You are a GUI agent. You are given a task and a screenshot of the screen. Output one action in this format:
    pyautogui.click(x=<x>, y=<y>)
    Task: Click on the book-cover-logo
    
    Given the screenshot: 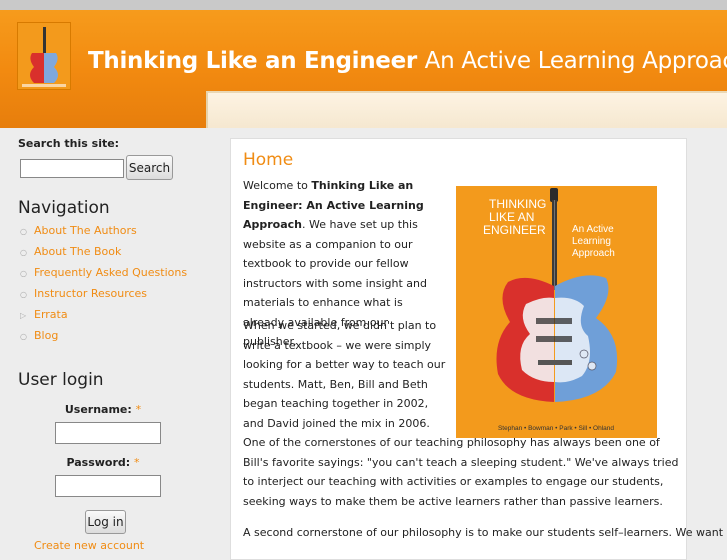 What is the action you would take?
    pyautogui.click(x=44, y=56)
    